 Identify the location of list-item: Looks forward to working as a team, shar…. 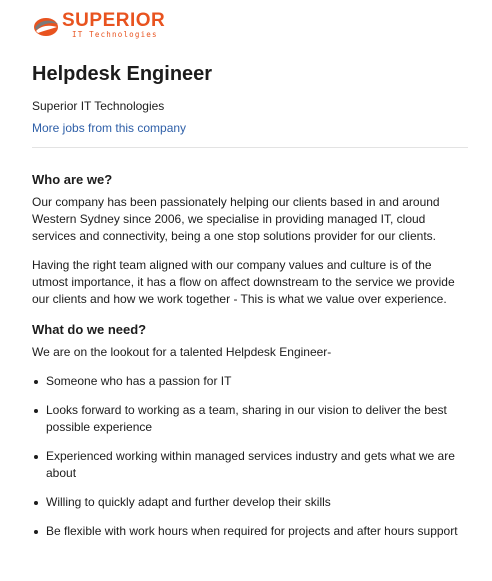
(250, 419).